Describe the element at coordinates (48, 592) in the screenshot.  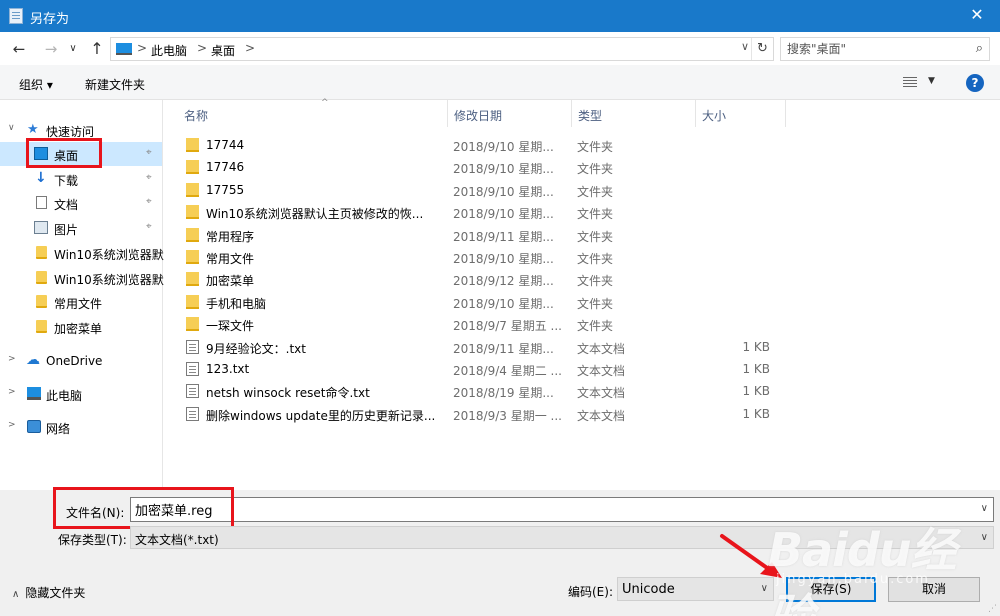
I see `hide-folders-toggle: ∧ 隐藏文件夹` at that location.